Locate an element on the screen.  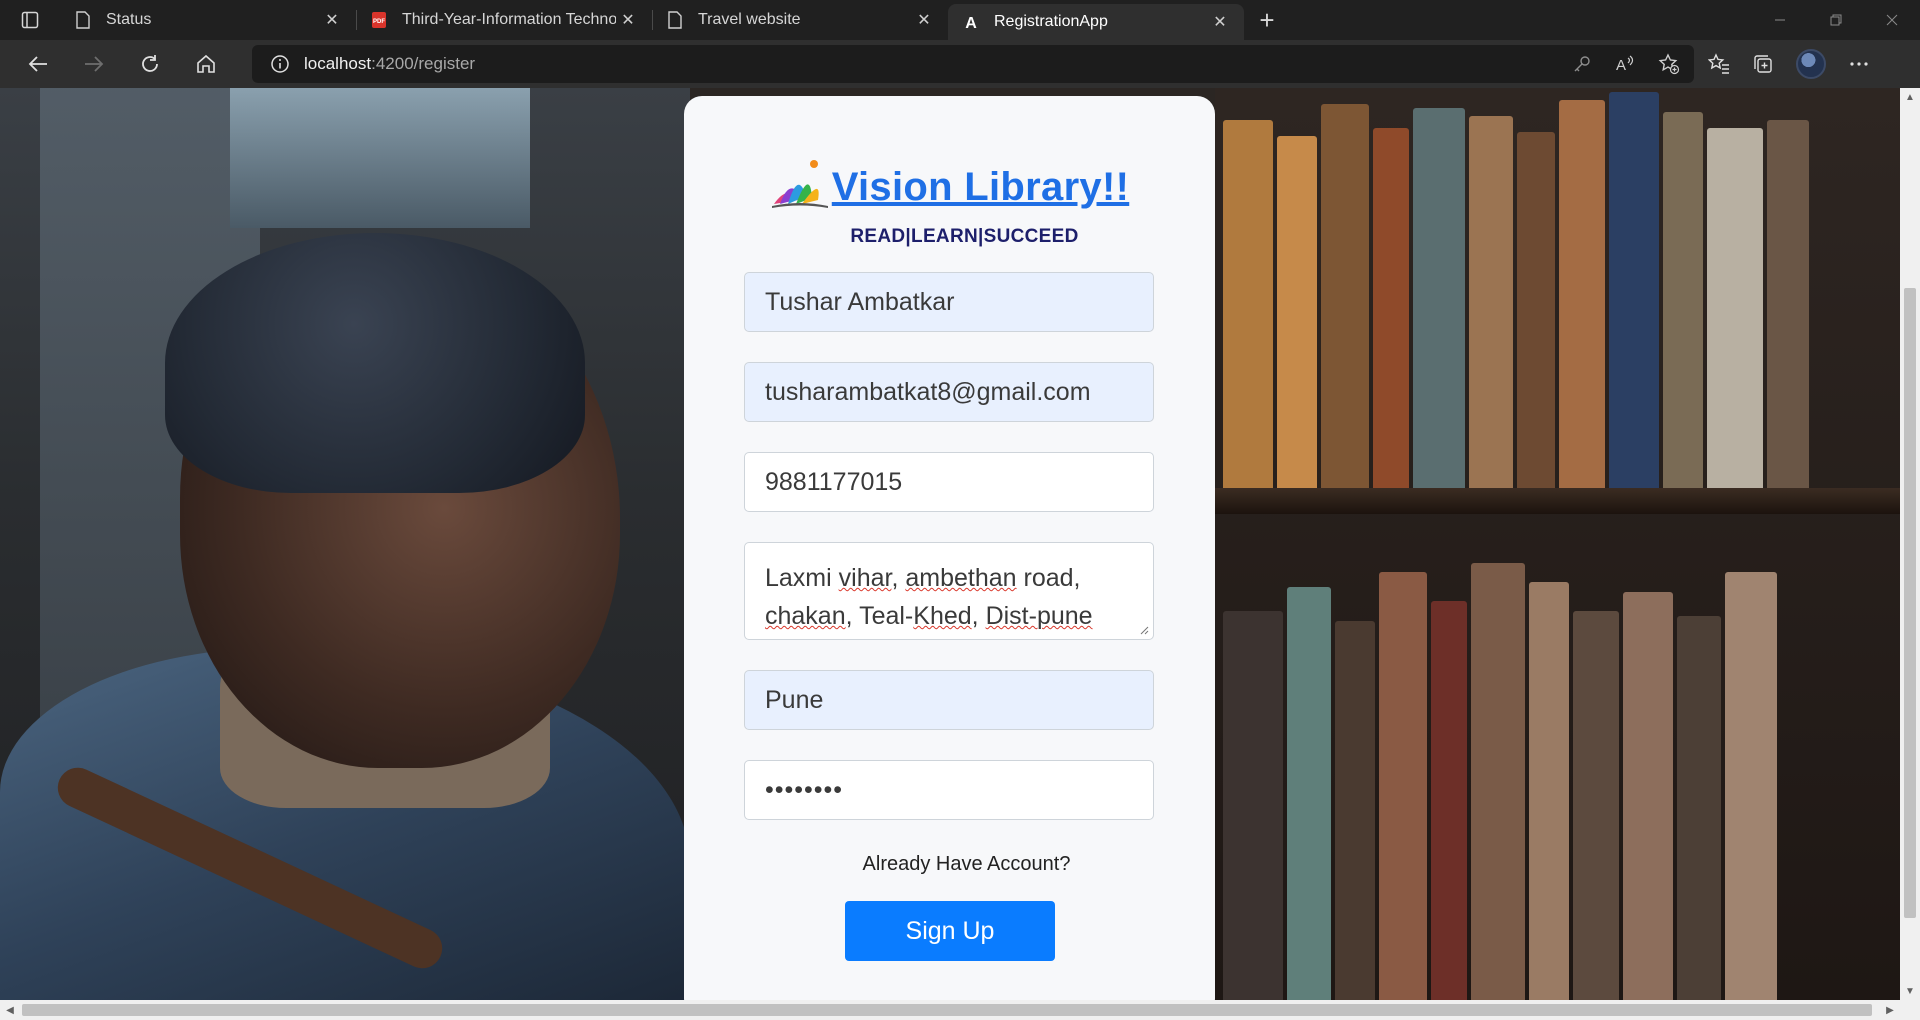
read-aloud-icon: A is located at coordinates (1625, 64).